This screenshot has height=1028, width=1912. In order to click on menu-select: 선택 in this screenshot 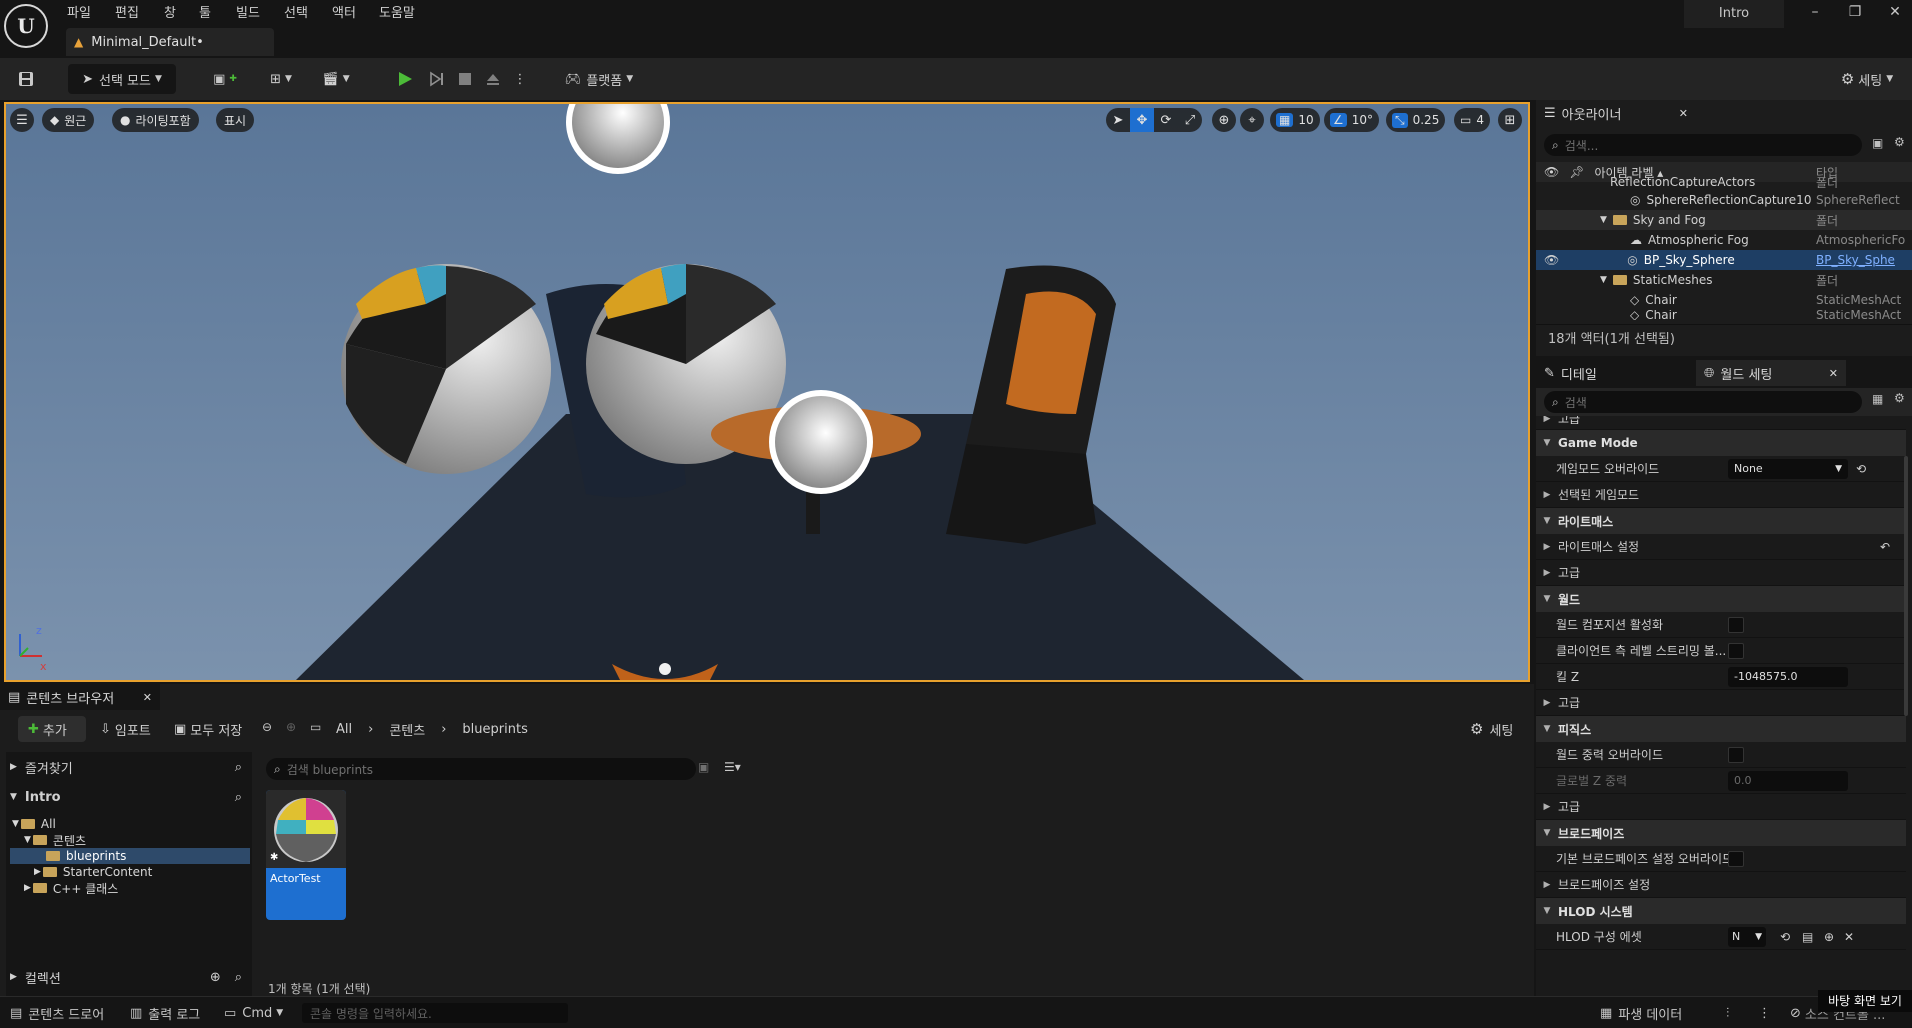, I will do `click(296, 11)`.